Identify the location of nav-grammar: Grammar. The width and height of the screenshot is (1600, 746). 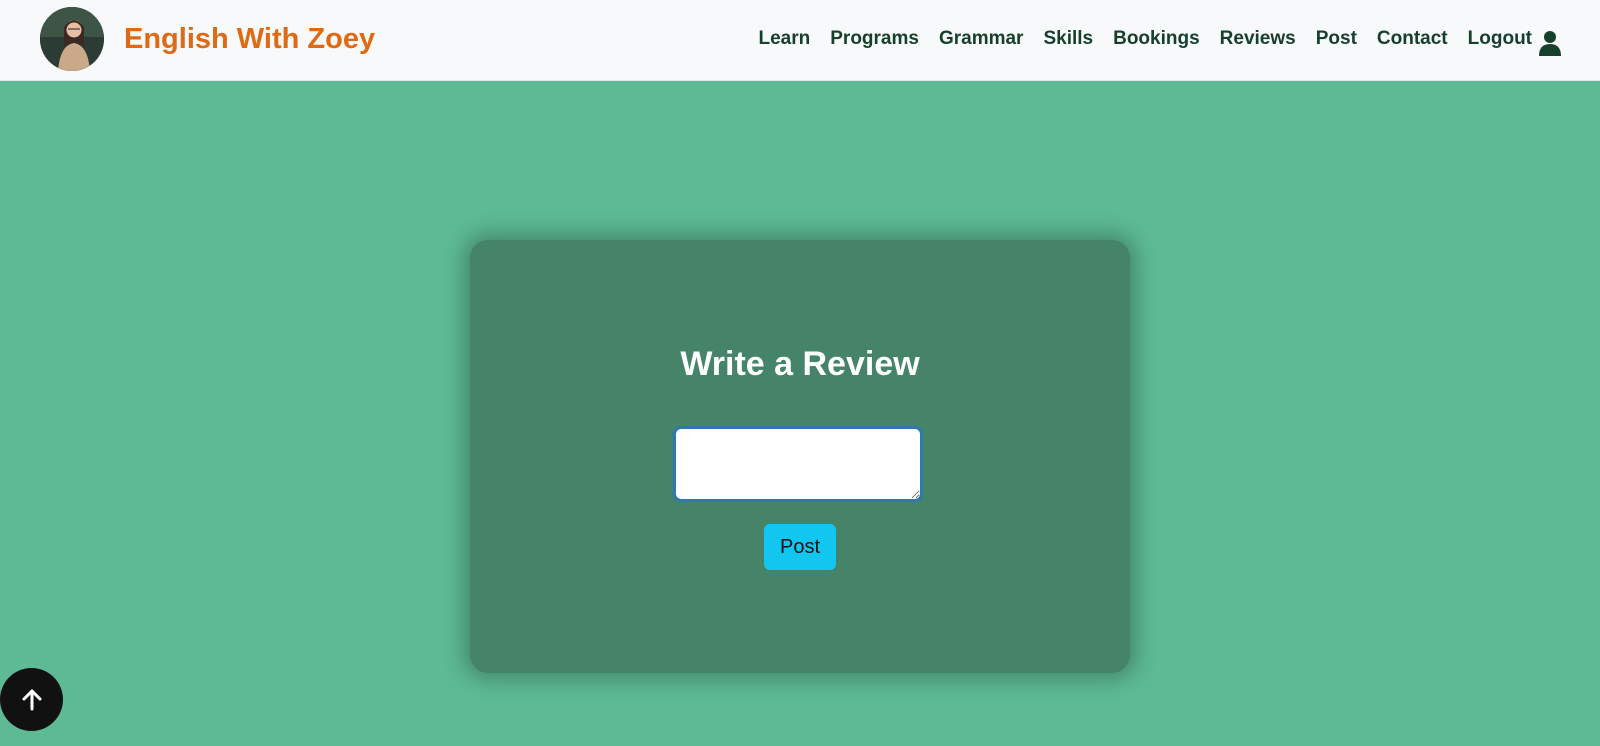
(981, 39).